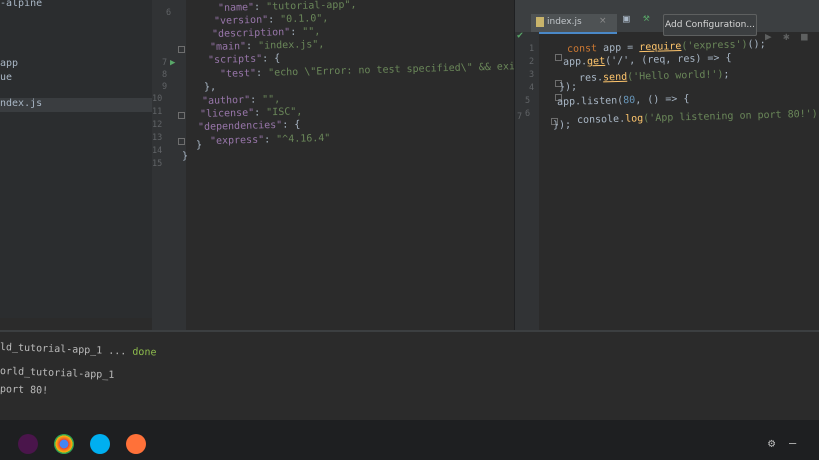 The height and width of the screenshot is (460, 819). Describe the element at coordinates (786, 36) in the screenshot. I see `debug-icon: ✱` at that location.